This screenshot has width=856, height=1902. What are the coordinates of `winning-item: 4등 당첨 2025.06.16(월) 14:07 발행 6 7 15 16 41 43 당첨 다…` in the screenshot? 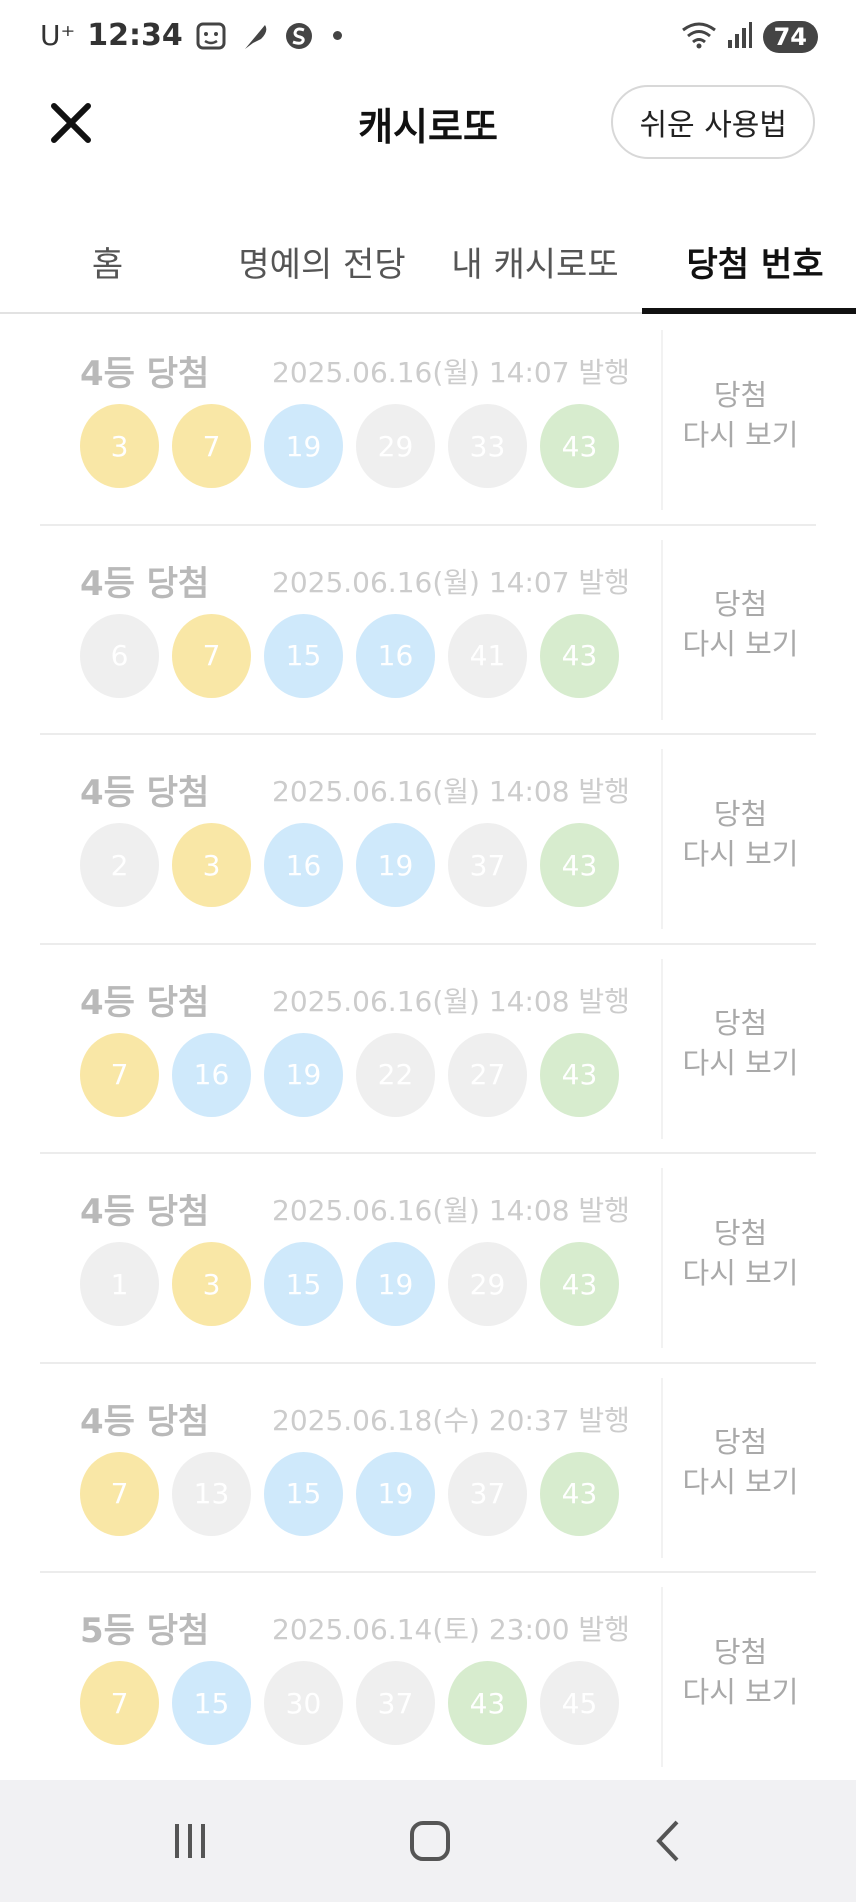 It's located at (428, 630).